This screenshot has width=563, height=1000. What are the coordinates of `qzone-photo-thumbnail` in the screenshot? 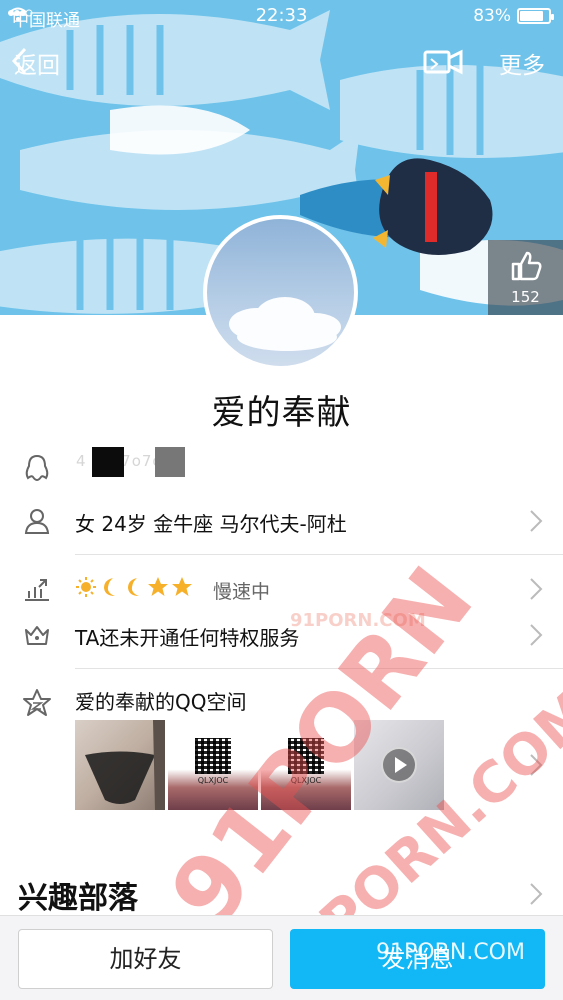 It's located at (120, 765).